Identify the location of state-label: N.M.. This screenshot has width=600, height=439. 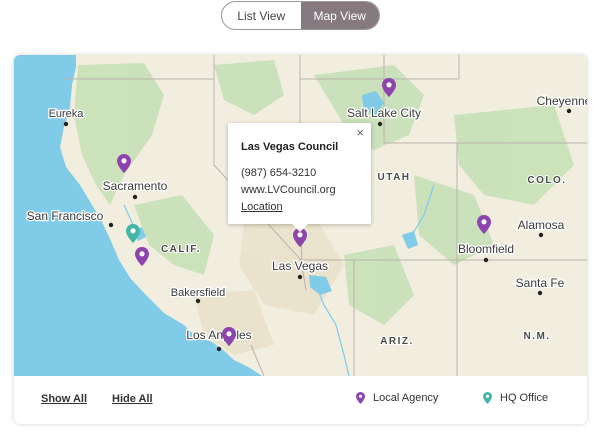
(536, 336).